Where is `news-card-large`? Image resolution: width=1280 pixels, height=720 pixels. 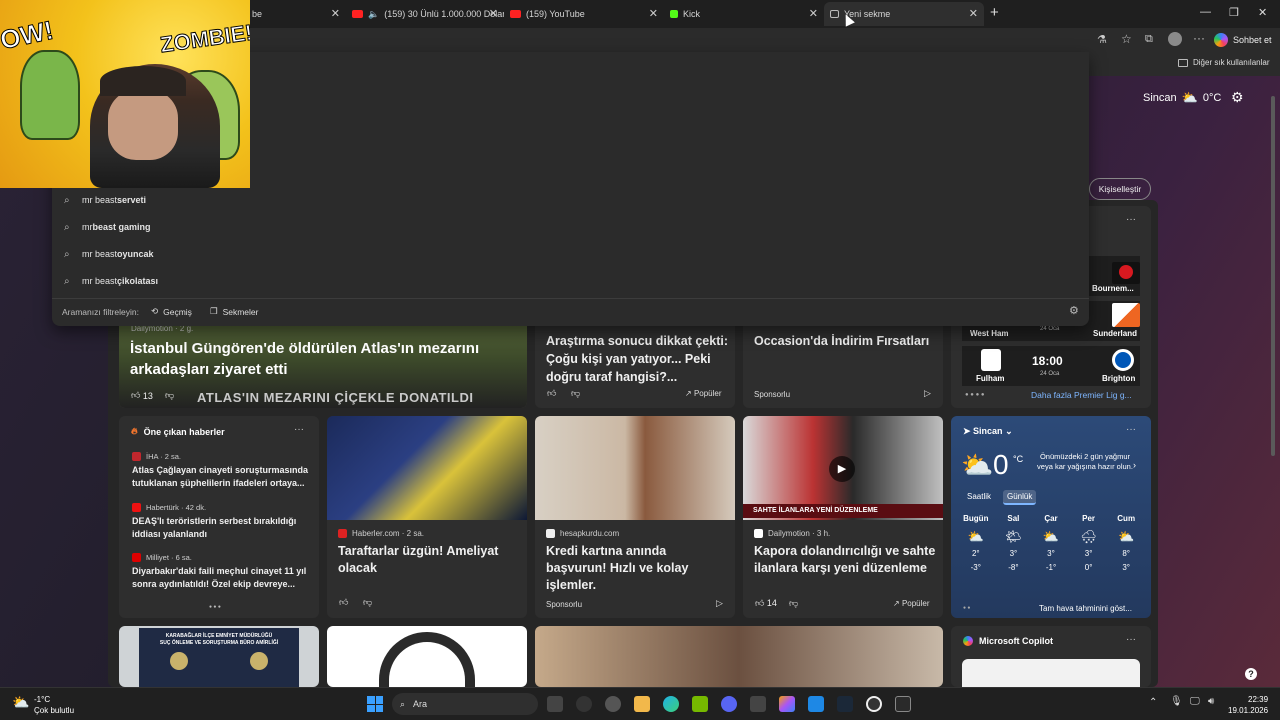 news-card-large is located at coordinates (739, 656).